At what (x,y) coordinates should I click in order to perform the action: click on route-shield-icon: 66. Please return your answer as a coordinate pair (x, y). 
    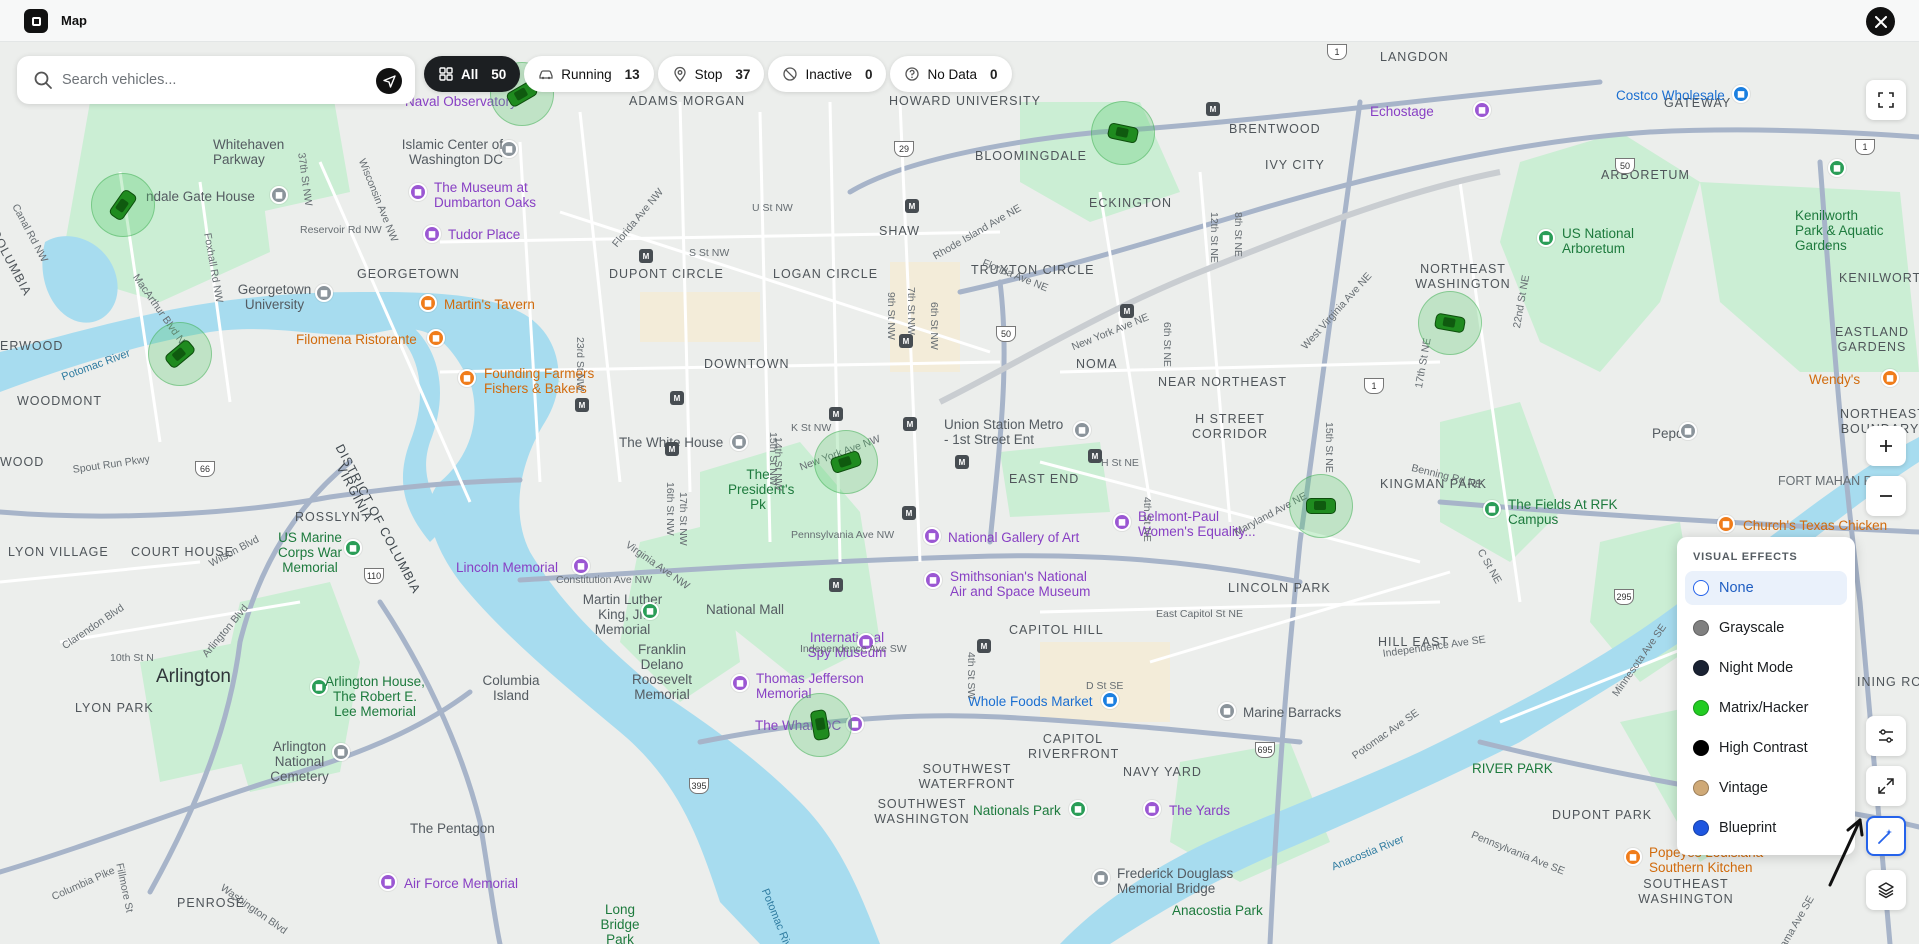
    Looking at the image, I should click on (205, 469).